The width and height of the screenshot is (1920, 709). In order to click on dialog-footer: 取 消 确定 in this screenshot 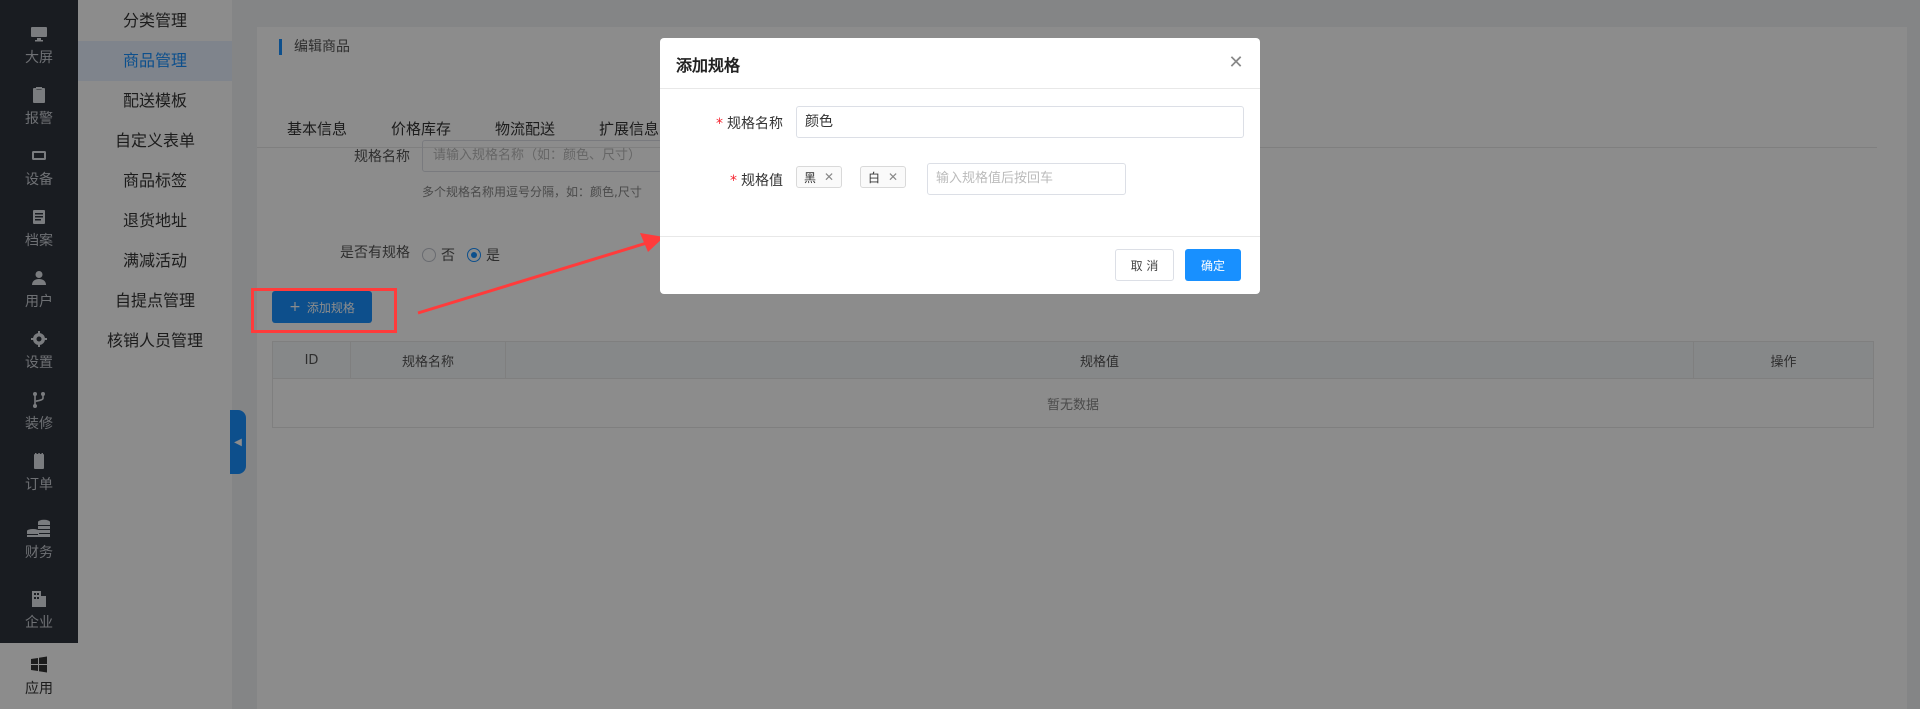, I will do `click(960, 265)`.